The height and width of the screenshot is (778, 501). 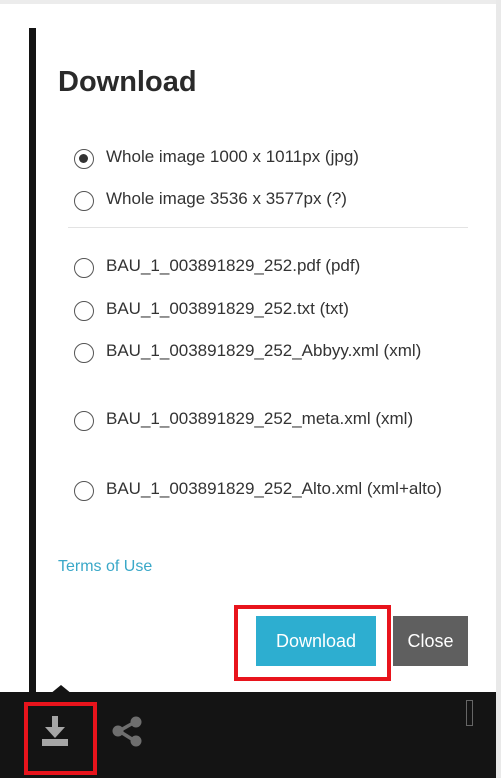 What do you see at coordinates (312, 643) in the screenshot?
I see `download-button-highlight` at bounding box center [312, 643].